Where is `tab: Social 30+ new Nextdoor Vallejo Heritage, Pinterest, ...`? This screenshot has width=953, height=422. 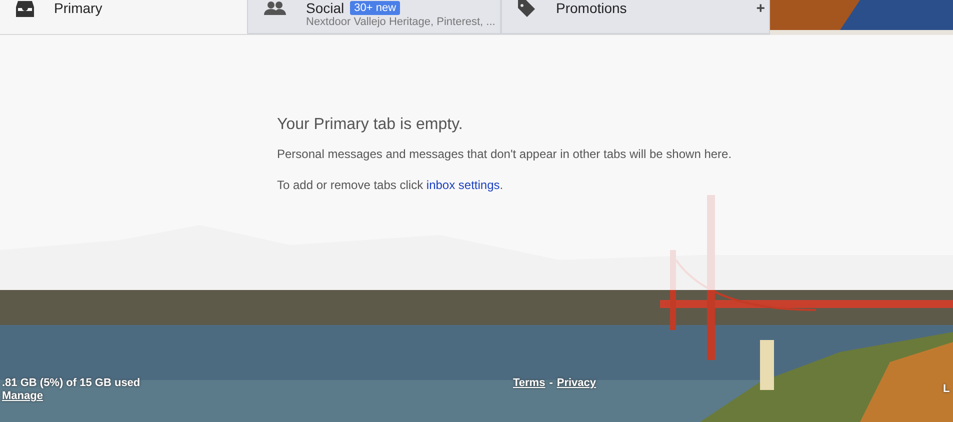 tab: Social 30+ new Nextdoor Vallejo Heritage, Pinterest, ... is located at coordinates (374, 17).